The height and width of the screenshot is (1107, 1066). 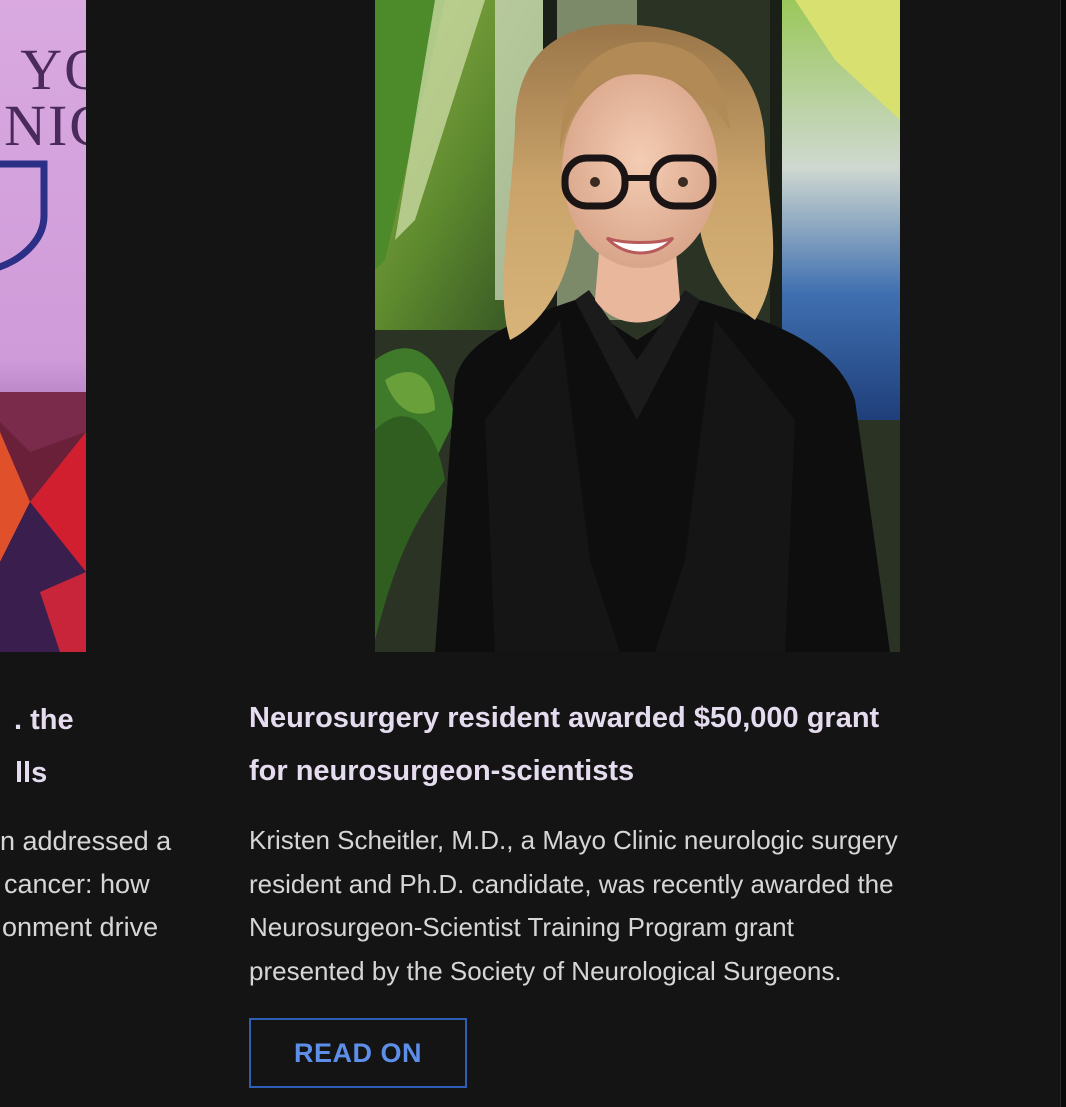 What do you see at coordinates (1063, 553) in the screenshot?
I see `window-edge` at bounding box center [1063, 553].